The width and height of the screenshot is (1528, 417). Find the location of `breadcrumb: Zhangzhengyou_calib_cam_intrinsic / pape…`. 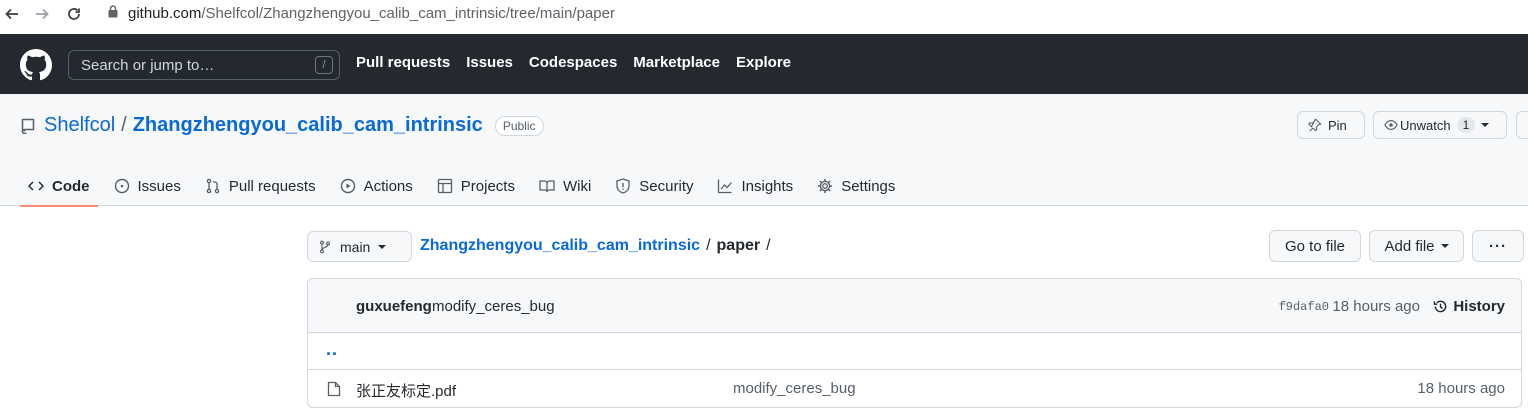

breadcrumb: Zhangzhengyou_calib_cam_intrinsic / pape… is located at coordinates (595, 246).